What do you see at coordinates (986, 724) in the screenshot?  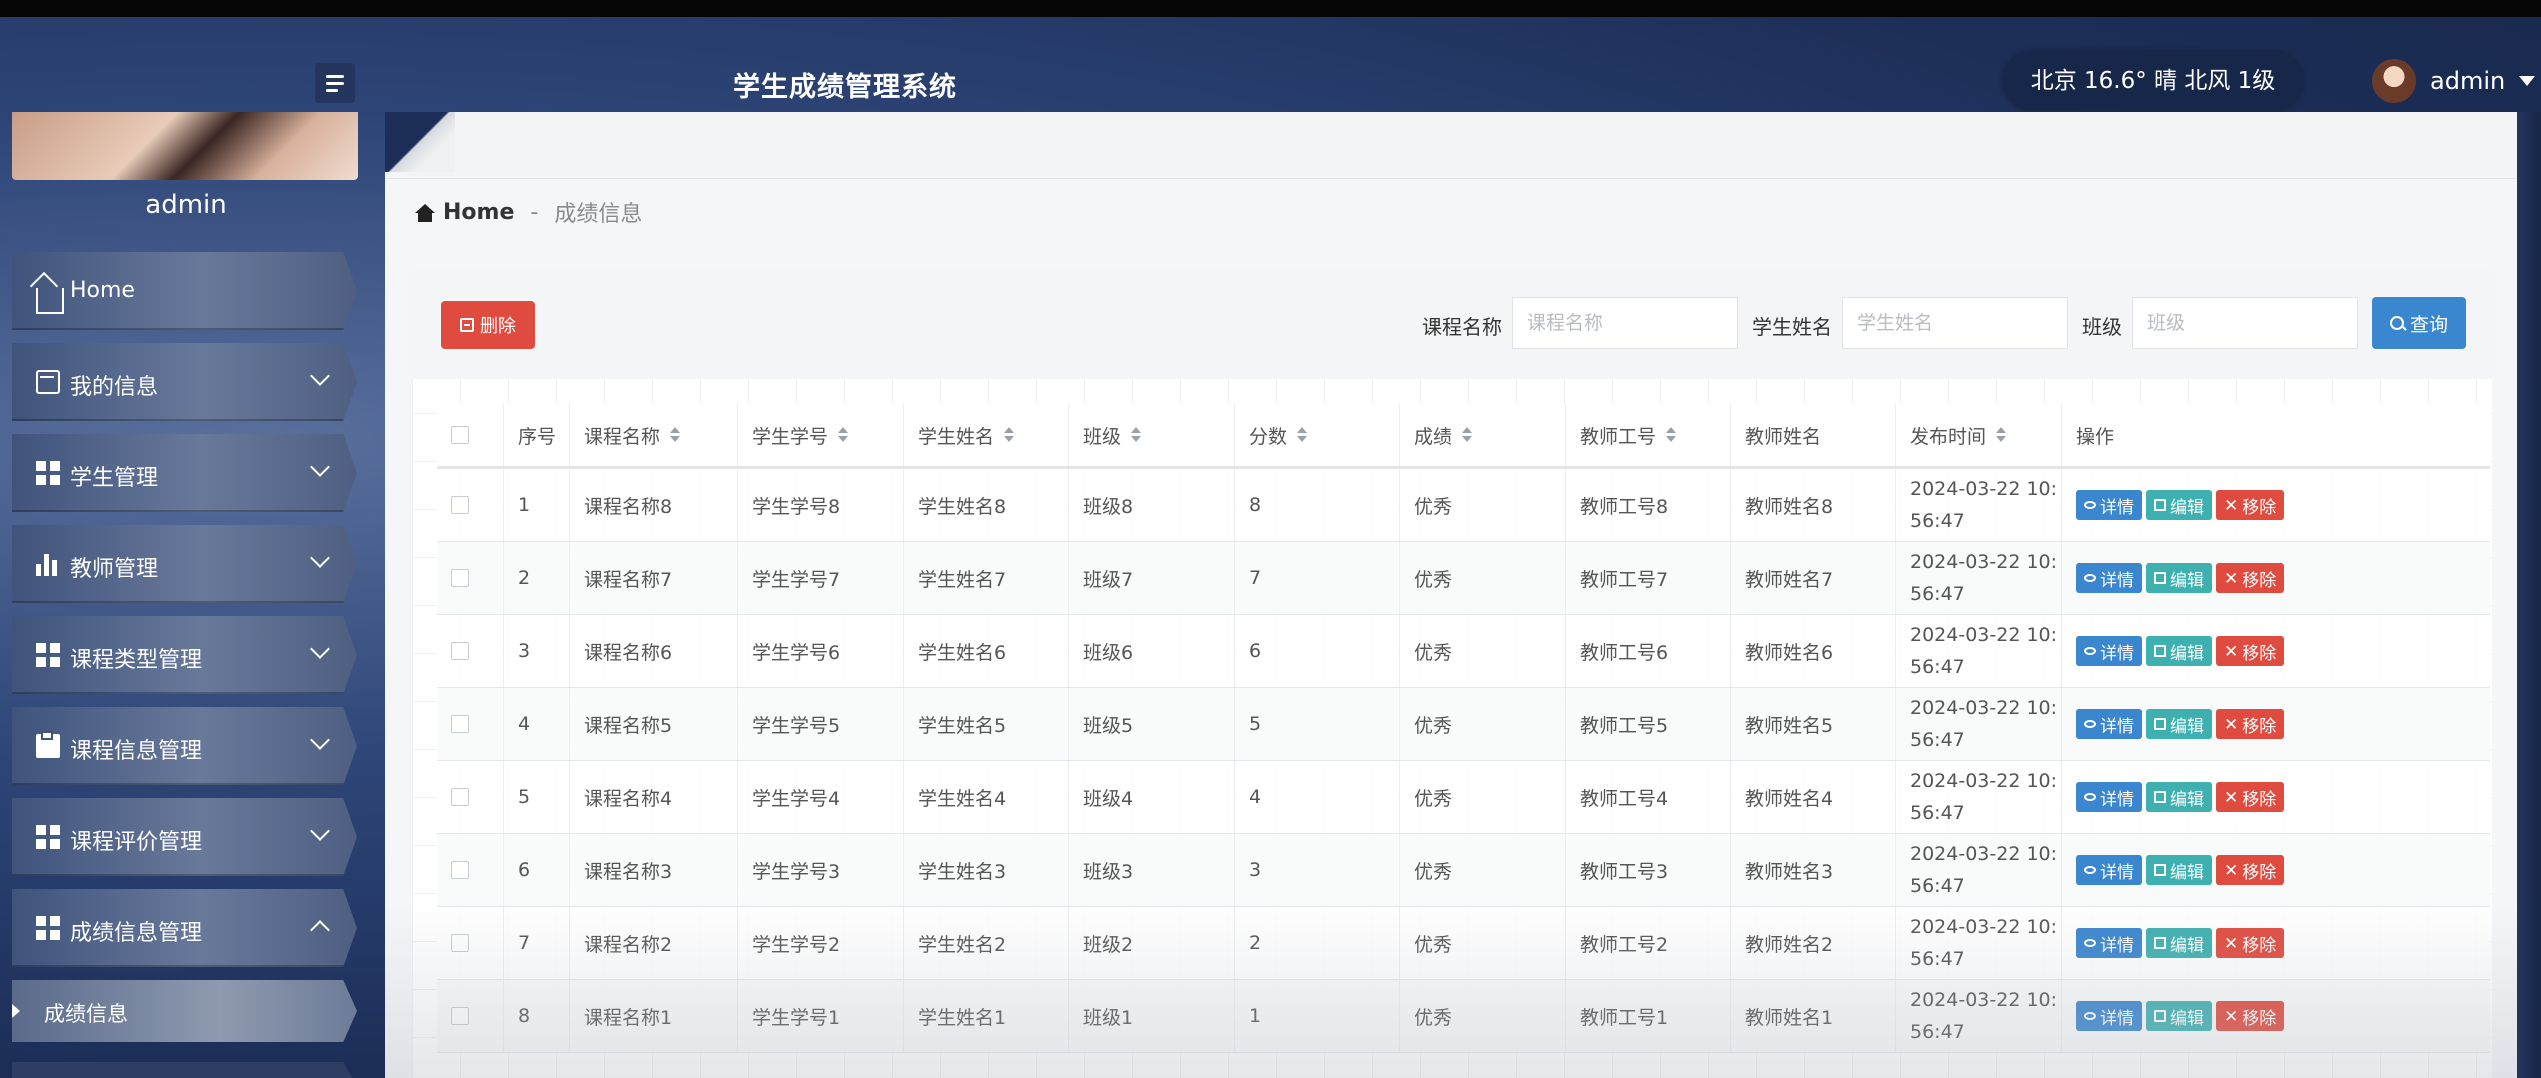 I see `student-name-cell: 学生姓名5` at bounding box center [986, 724].